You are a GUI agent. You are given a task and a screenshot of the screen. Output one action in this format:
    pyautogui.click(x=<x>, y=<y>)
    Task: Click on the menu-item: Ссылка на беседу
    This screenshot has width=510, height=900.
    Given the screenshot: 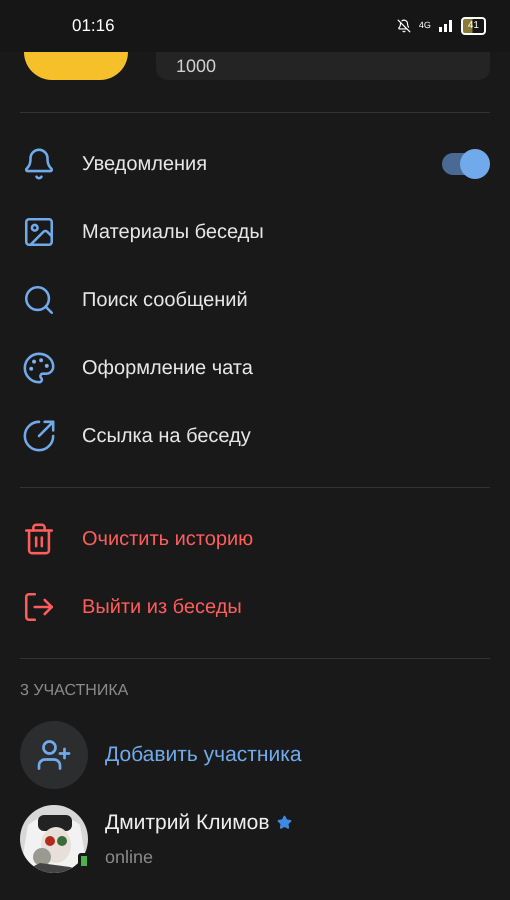 What is the action you would take?
    pyautogui.click(x=255, y=436)
    